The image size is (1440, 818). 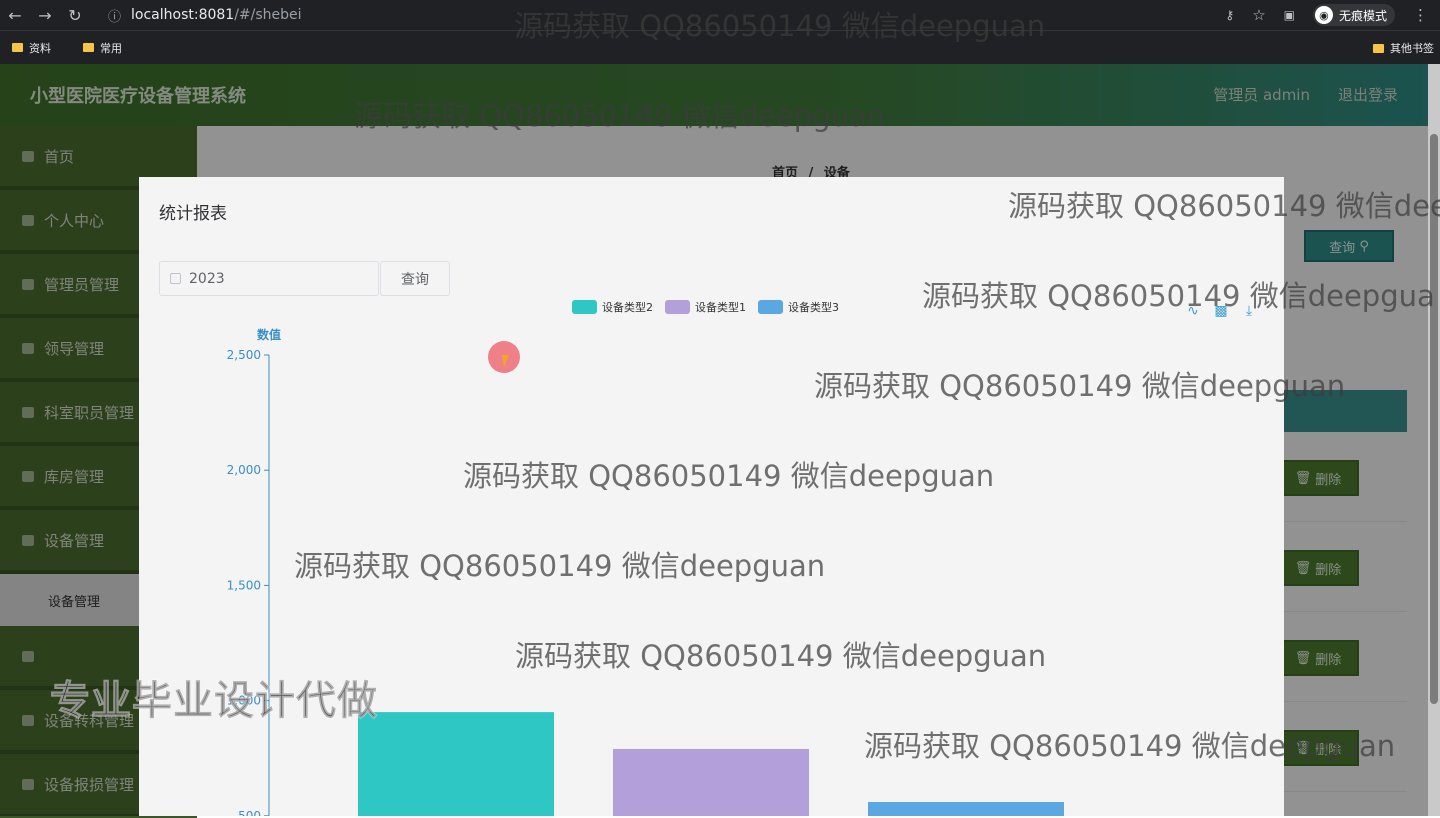 I want to click on incognito-label: 无痕模式, so click(x=1362, y=15).